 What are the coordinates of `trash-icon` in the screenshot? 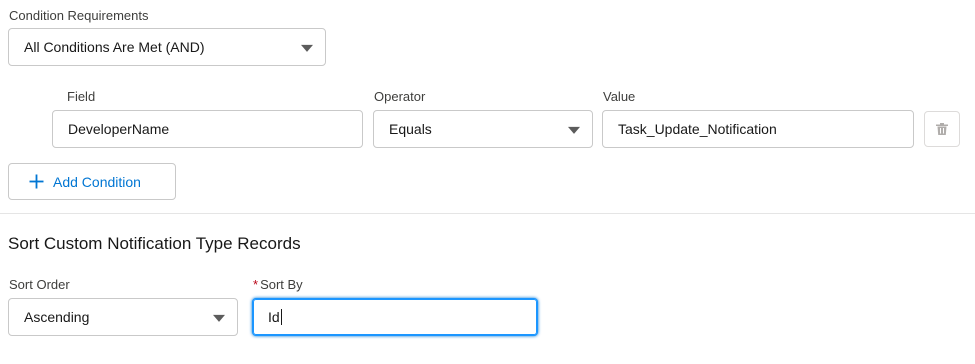 It's located at (942, 129).